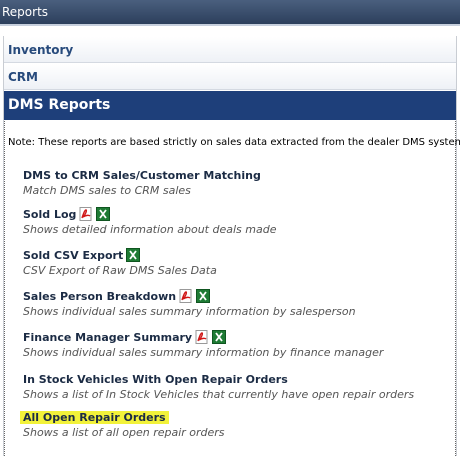 This screenshot has height=456, width=460. Describe the element at coordinates (108, 337) in the screenshot. I see `report-title: Finance Manager Summary` at that location.